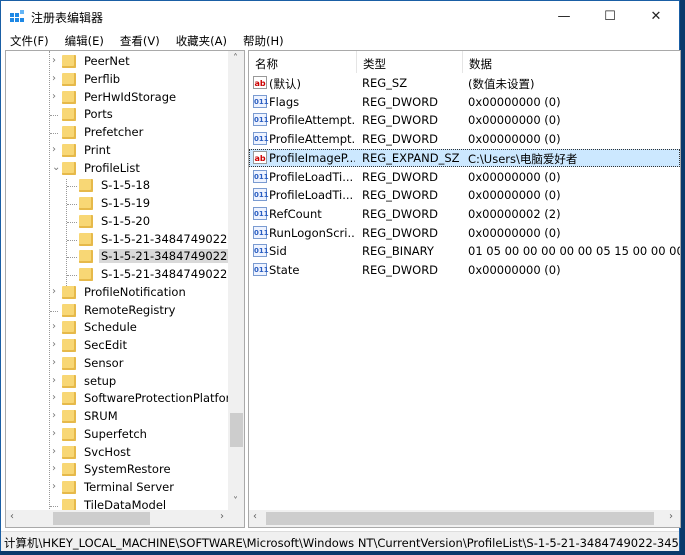  What do you see at coordinates (284, 270) in the screenshot?
I see `value-name: State` at bounding box center [284, 270].